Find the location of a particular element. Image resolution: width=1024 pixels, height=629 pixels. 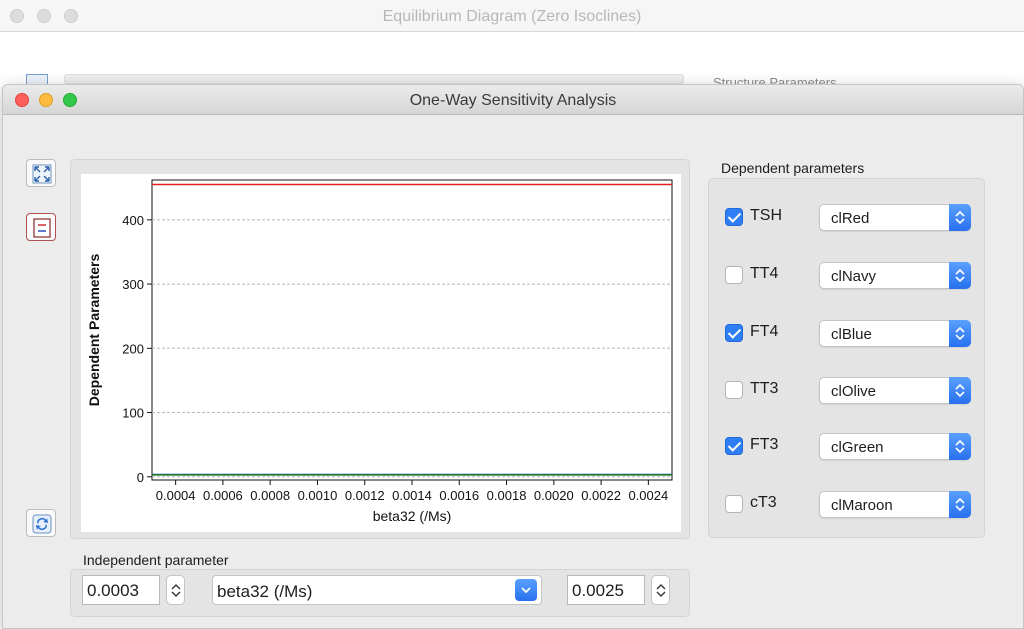

fullscreen-icon is located at coordinates (42, 174).